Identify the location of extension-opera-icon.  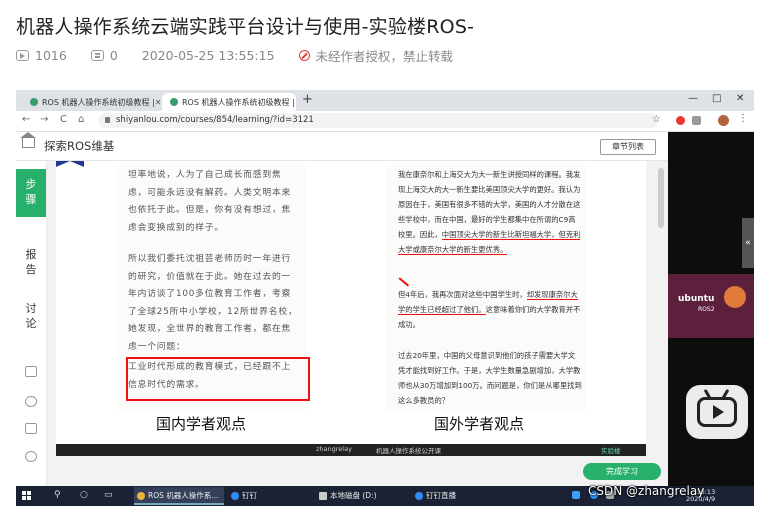
(680, 120).